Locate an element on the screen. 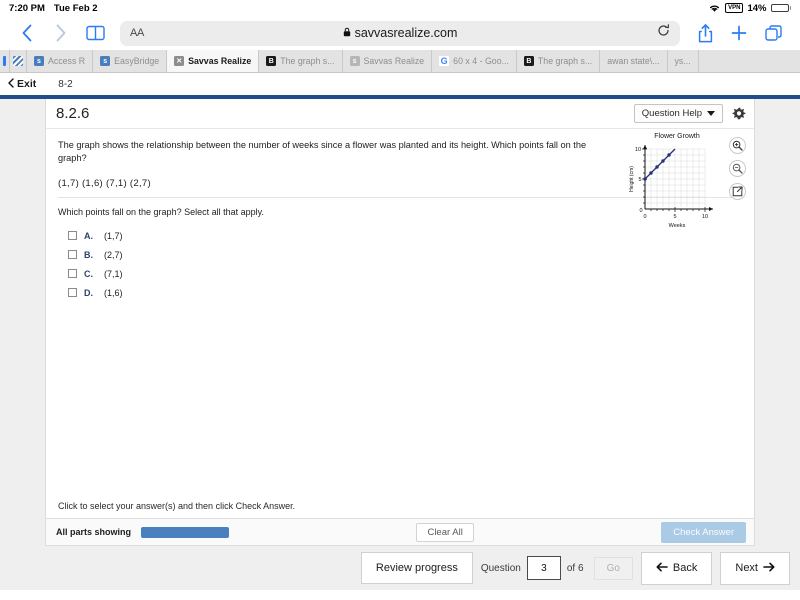 This screenshot has height=600, width=800. google-icon: G is located at coordinates (444, 61).